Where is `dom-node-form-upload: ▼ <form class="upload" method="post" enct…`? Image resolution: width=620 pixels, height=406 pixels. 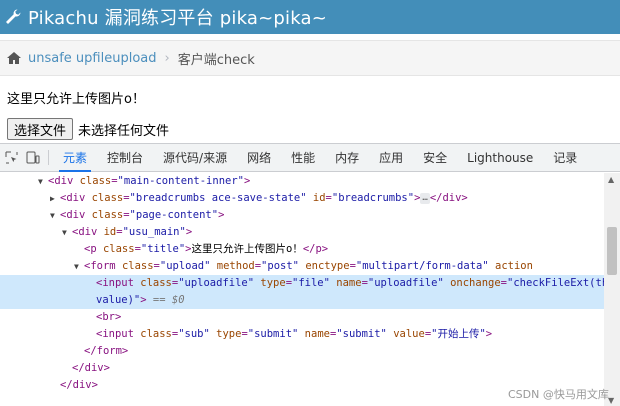 dom-node-form-upload: ▼ <form class="upload" method="post" enct… is located at coordinates (302, 266).